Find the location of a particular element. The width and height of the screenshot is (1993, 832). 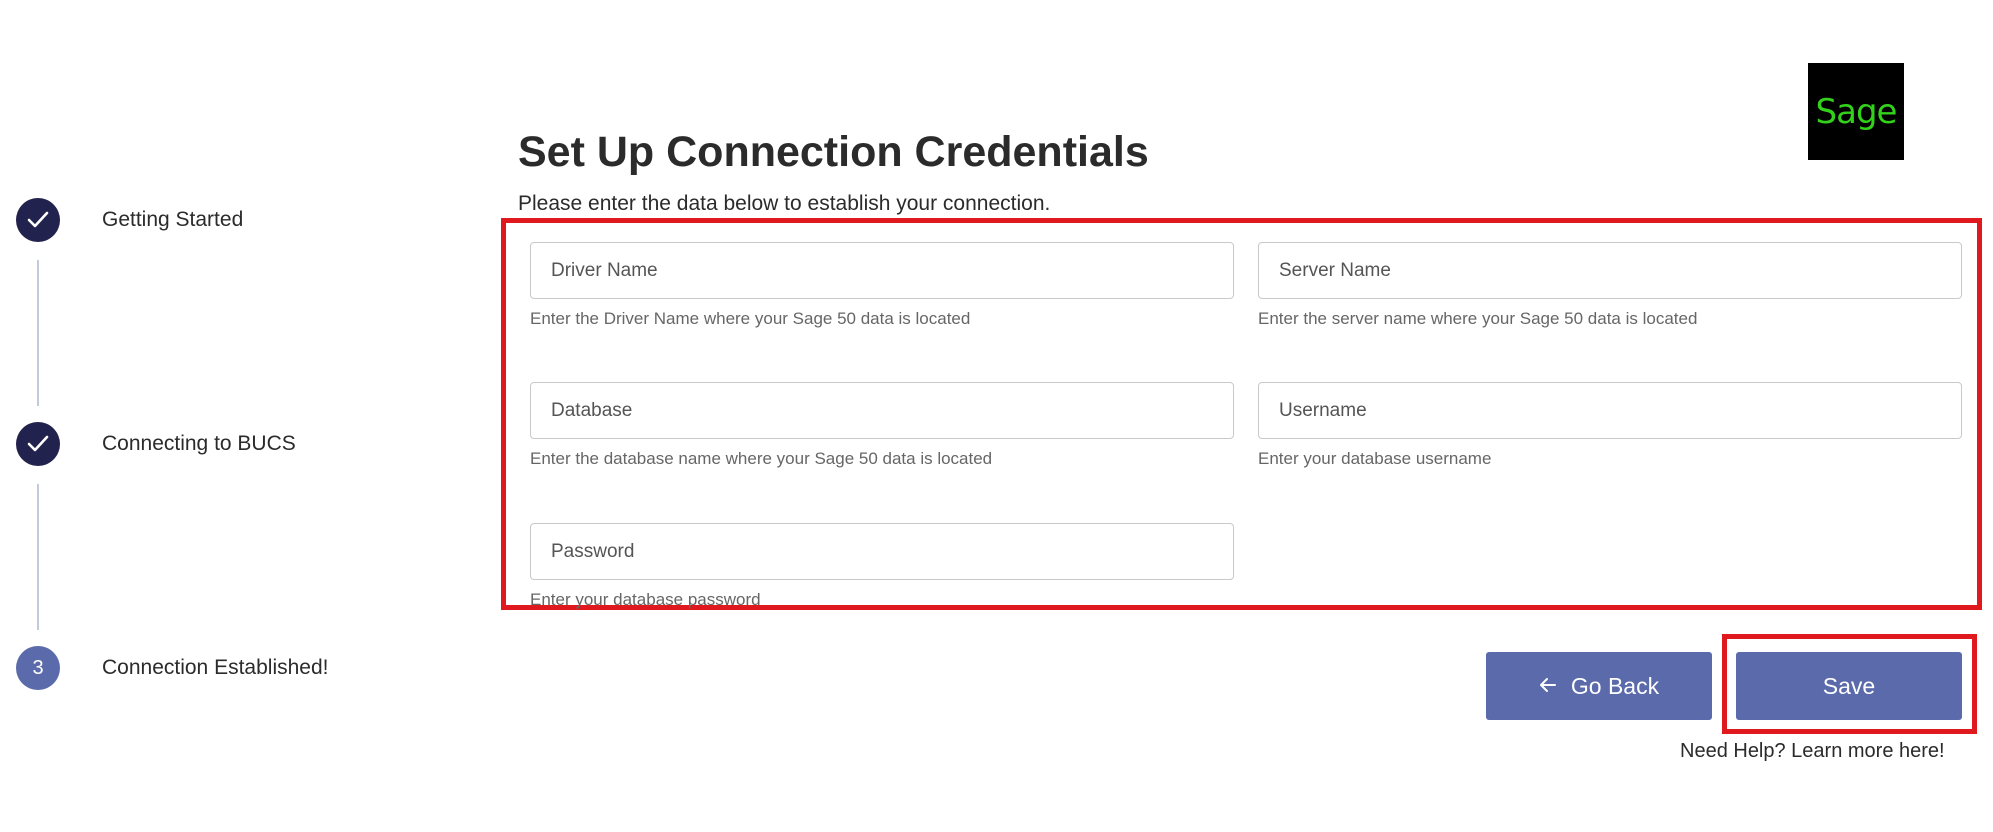

step-connecting: Connecting to BUCS is located at coordinates (156, 444).